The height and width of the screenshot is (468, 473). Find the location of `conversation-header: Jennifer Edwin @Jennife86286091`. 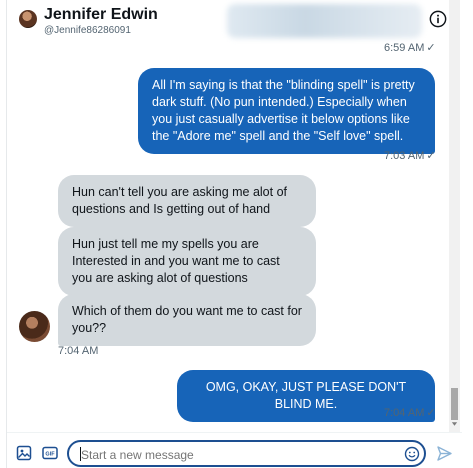

conversation-header: Jennifer Edwin @Jennife86286091 is located at coordinates (234, 22).